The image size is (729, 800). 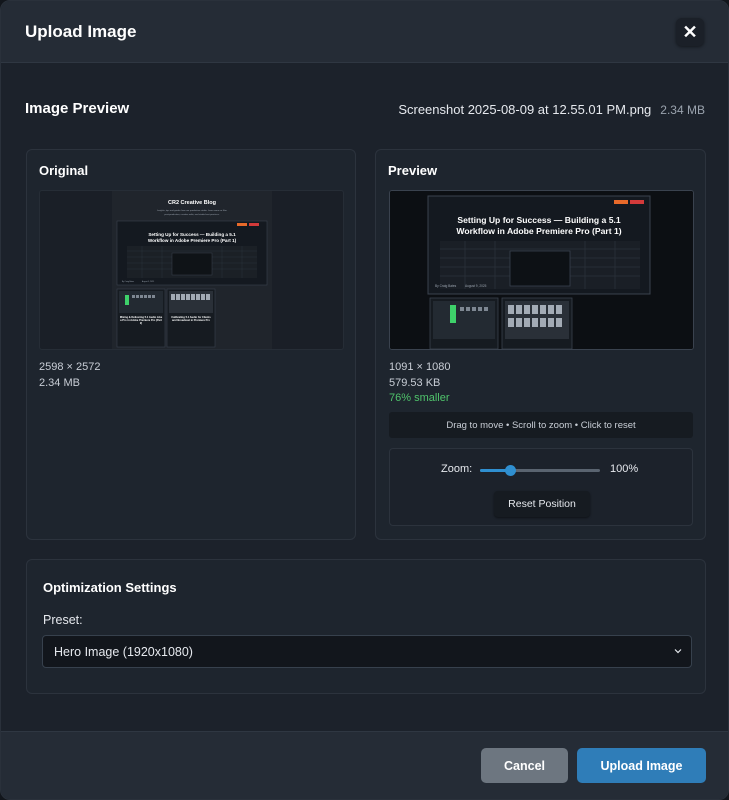 I want to click on preview-label: Preview, so click(x=413, y=170).